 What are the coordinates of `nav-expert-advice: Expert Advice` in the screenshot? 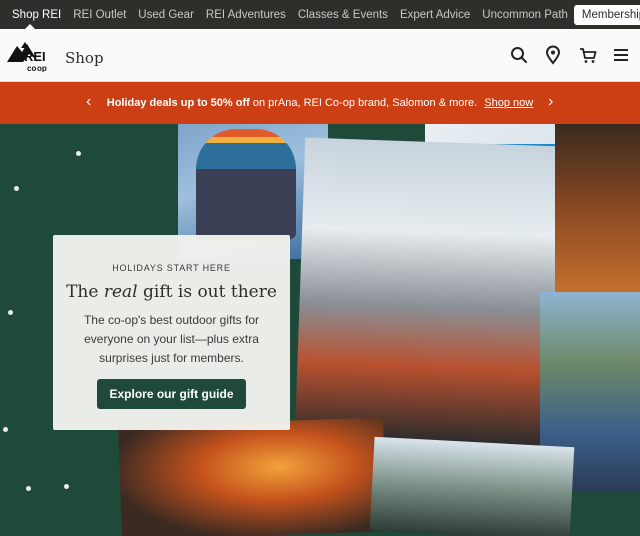 It's located at (435, 15).